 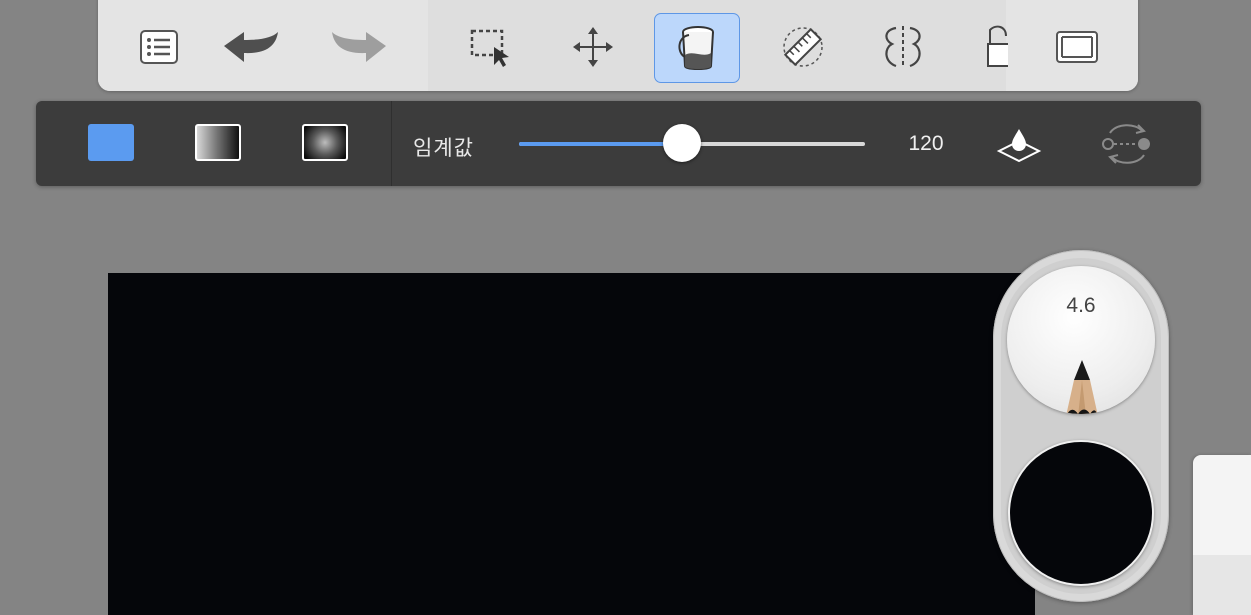 I want to click on side-panel-lower, so click(x=1222, y=585).